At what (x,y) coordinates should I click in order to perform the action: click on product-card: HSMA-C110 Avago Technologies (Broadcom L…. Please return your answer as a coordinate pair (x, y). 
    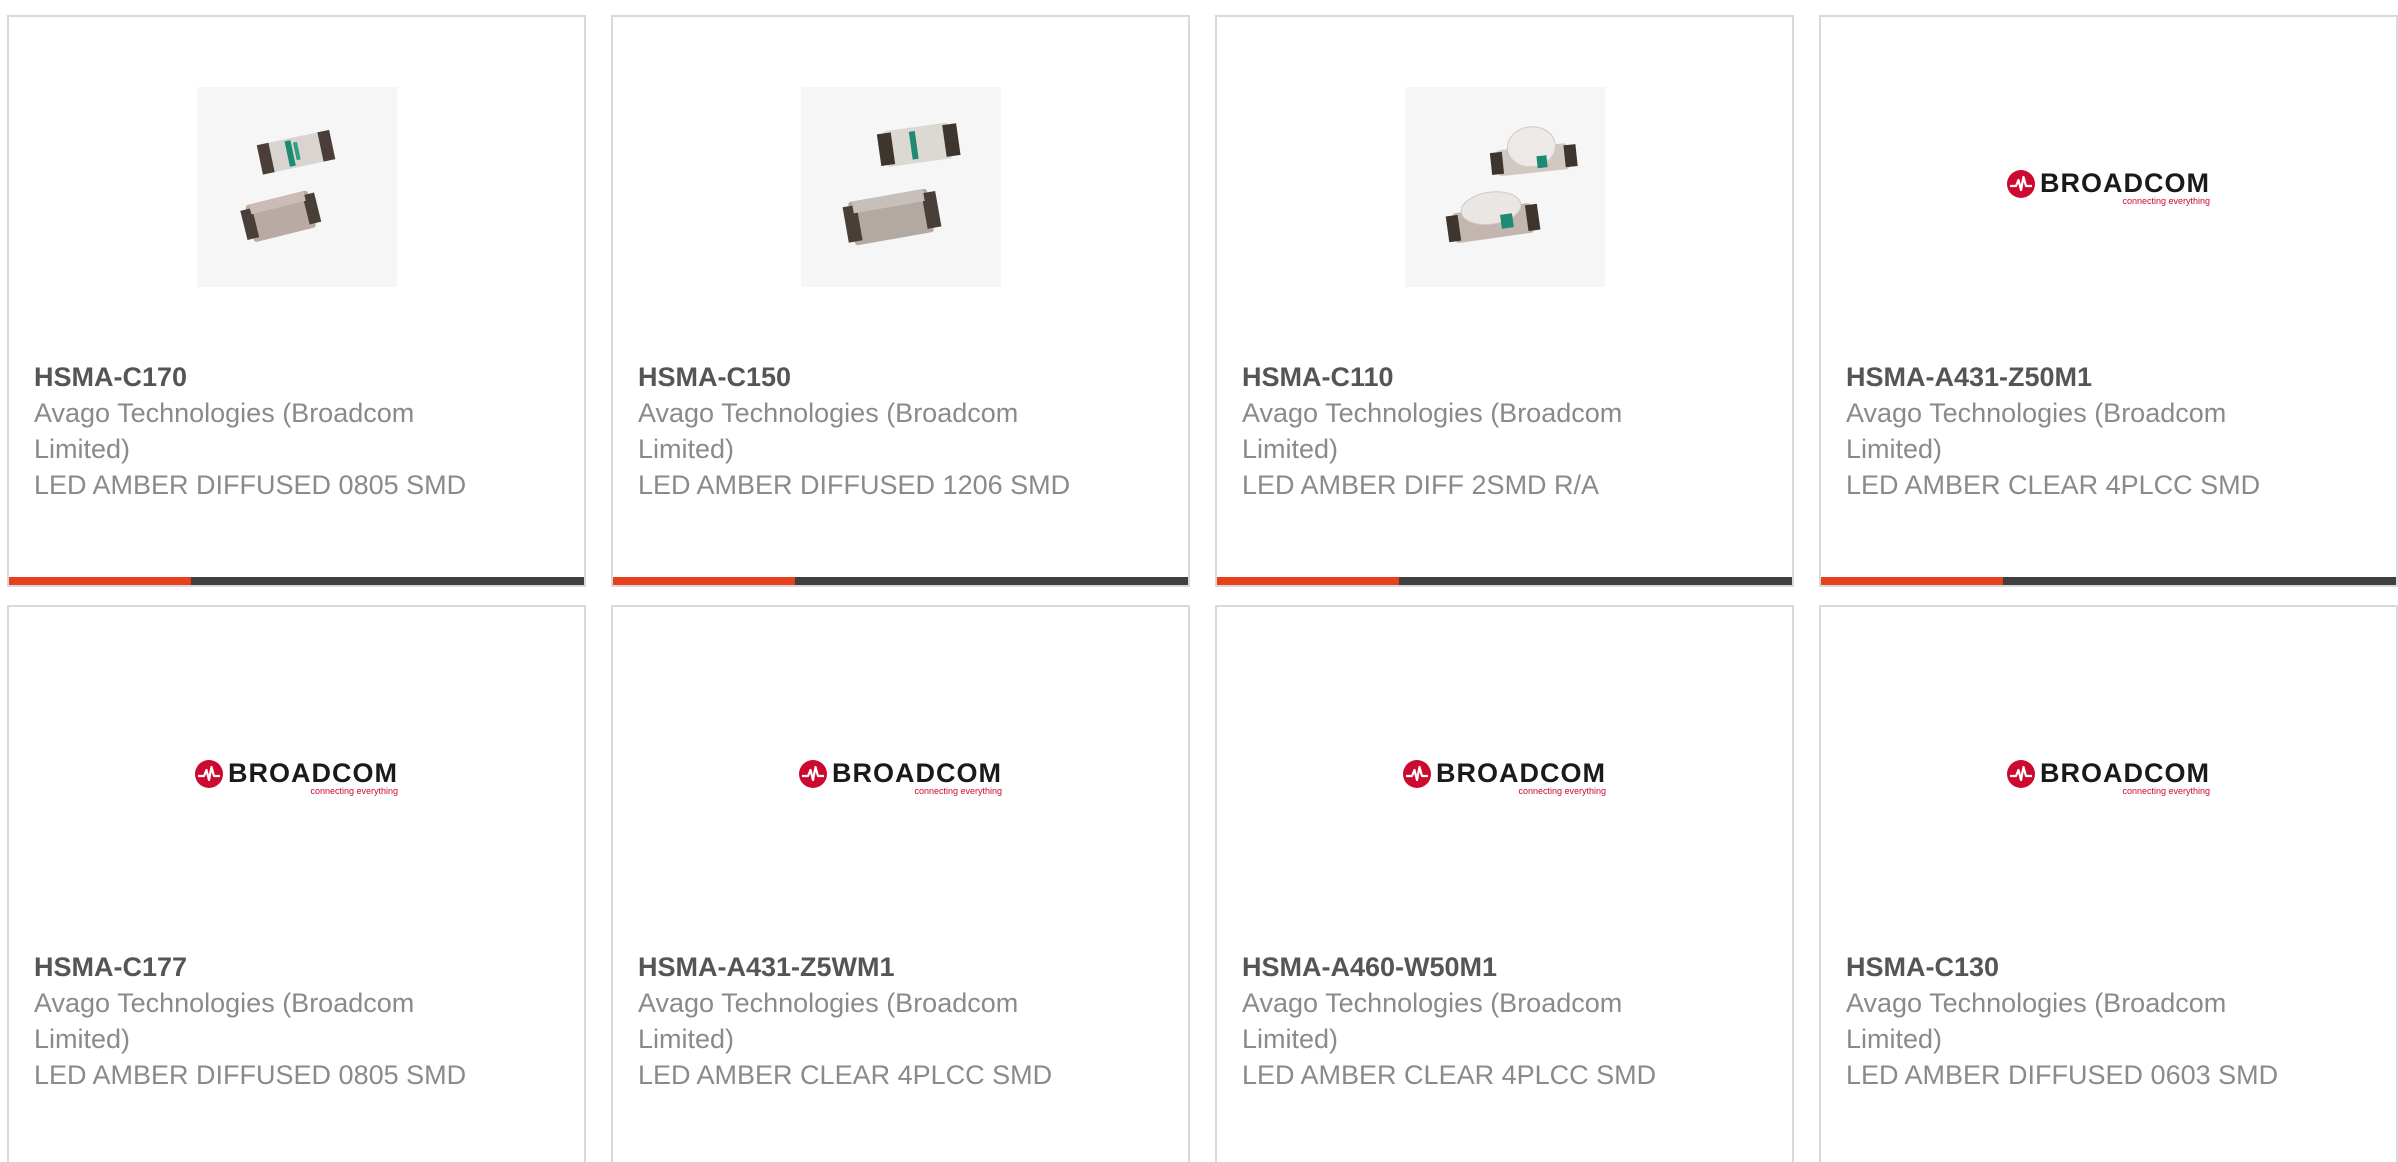
    Looking at the image, I should click on (1504, 301).